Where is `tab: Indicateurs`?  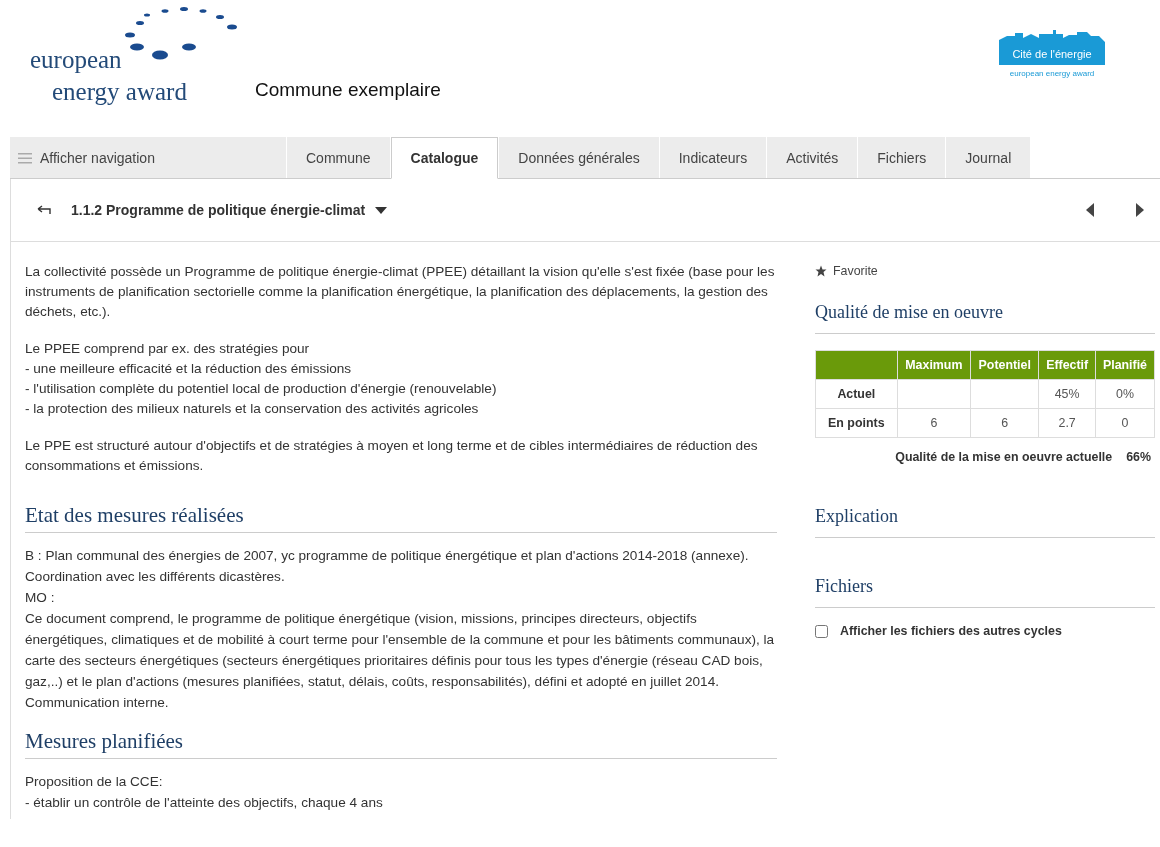
tab: Indicateurs is located at coordinates (713, 157).